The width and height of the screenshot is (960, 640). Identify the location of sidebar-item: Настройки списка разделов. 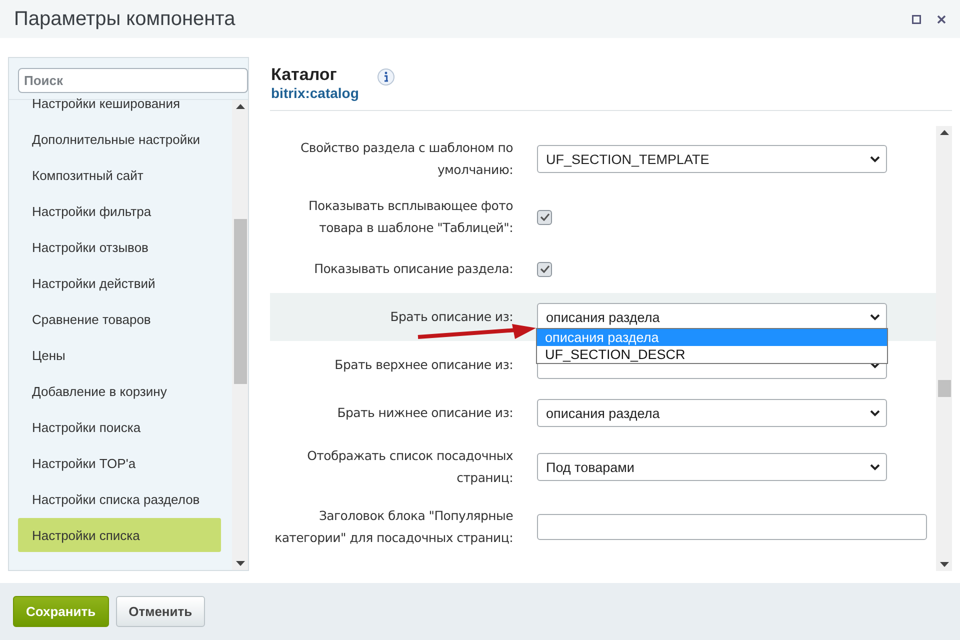
(119, 499).